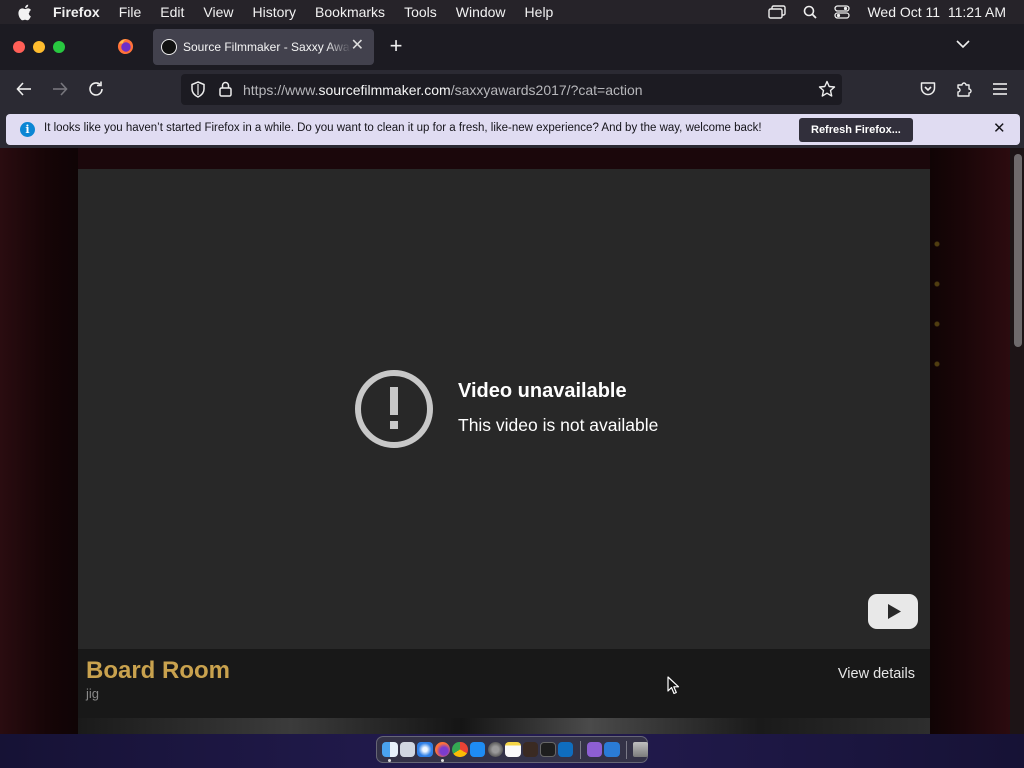  What do you see at coordinates (218, 12) in the screenshot?
I see `menu-view: View` at bounding box center [218, 12].